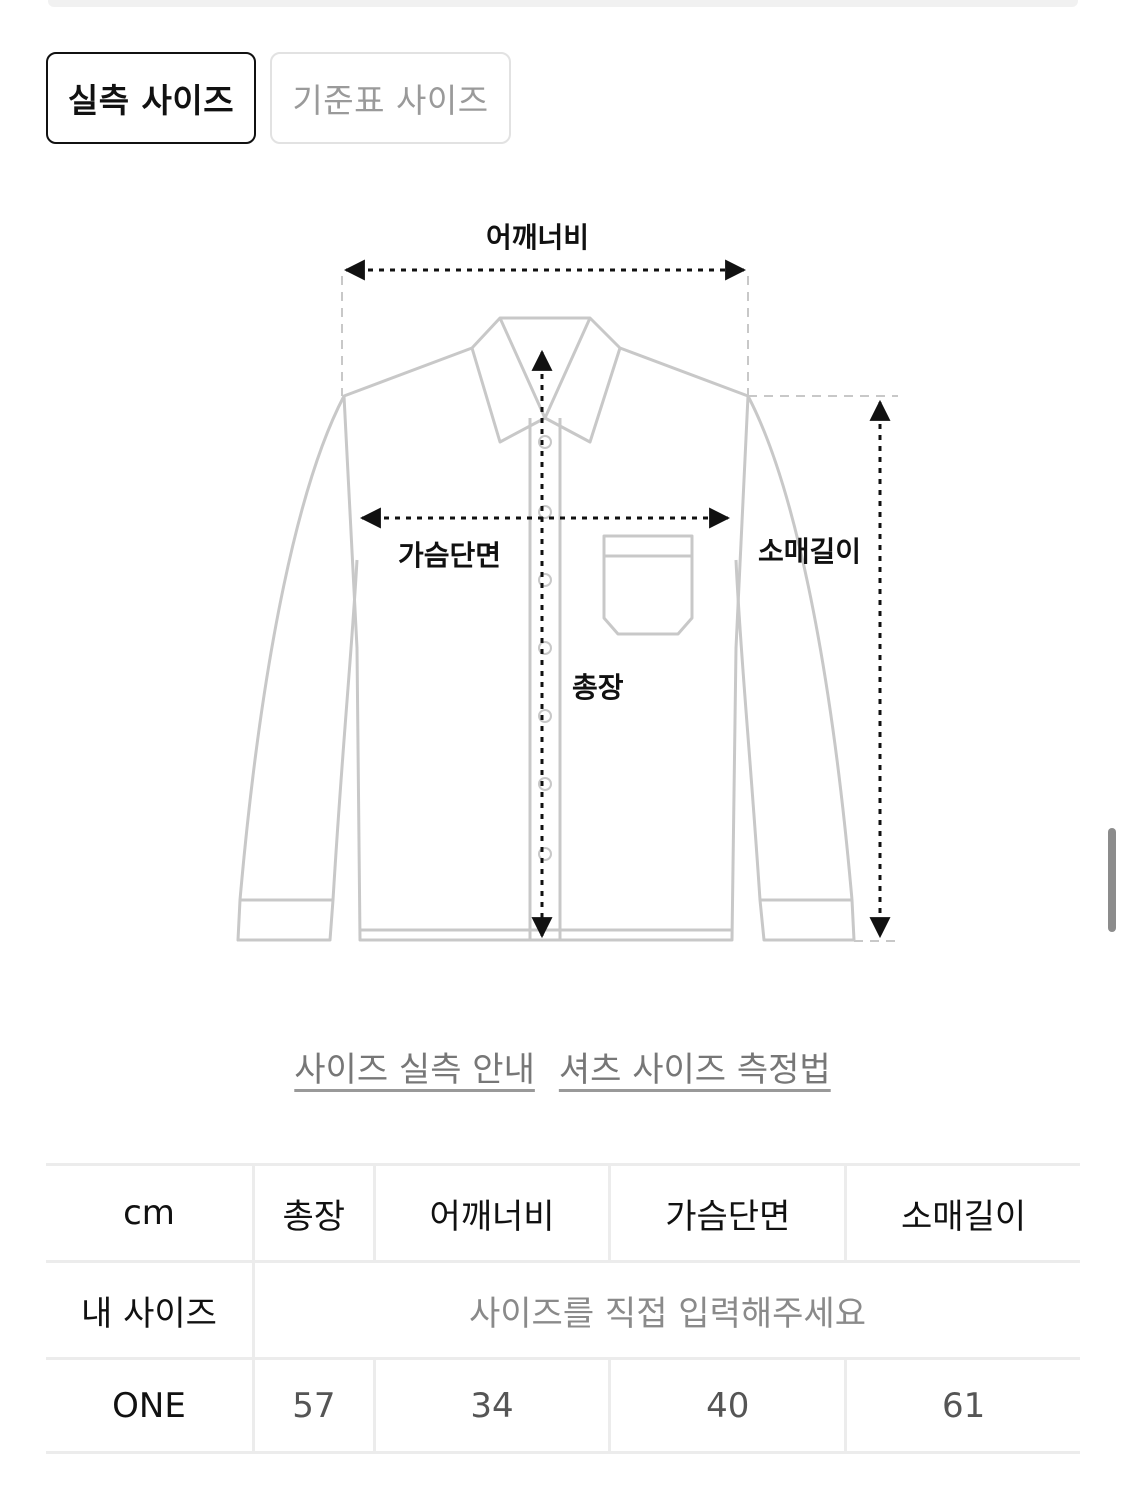  I want to click on value-shoulder: 34, so click(490, 1405).